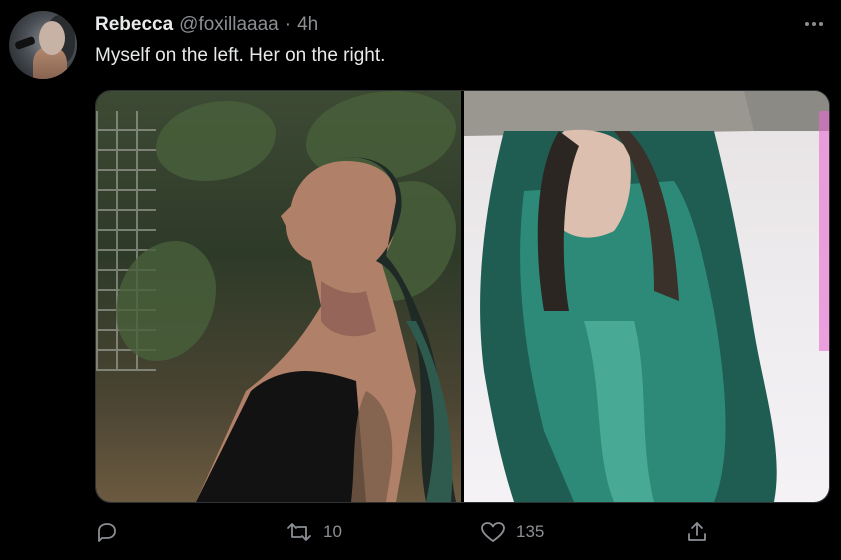  Describe the element at coordinates (455, 532) in the screenshot. I see `tweet-actions: 10 135` at that location.